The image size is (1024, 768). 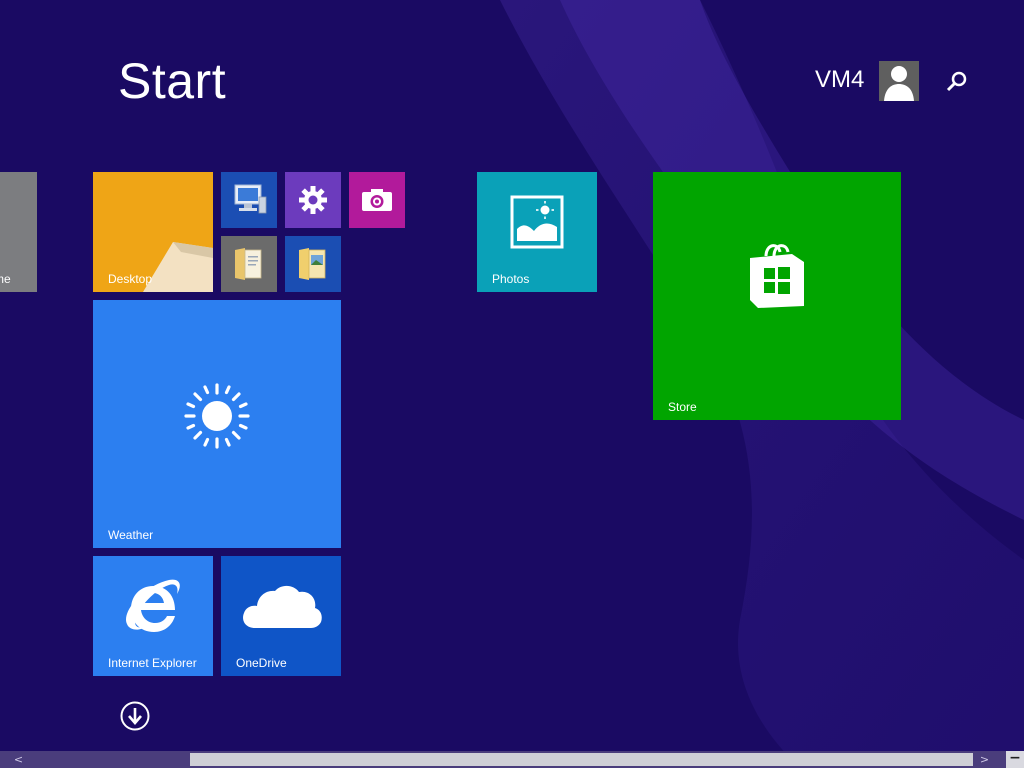 What do you see at coordinates (537, 222) in the screenshot?
I see `photo-icon` at bounding box center [537, 222].